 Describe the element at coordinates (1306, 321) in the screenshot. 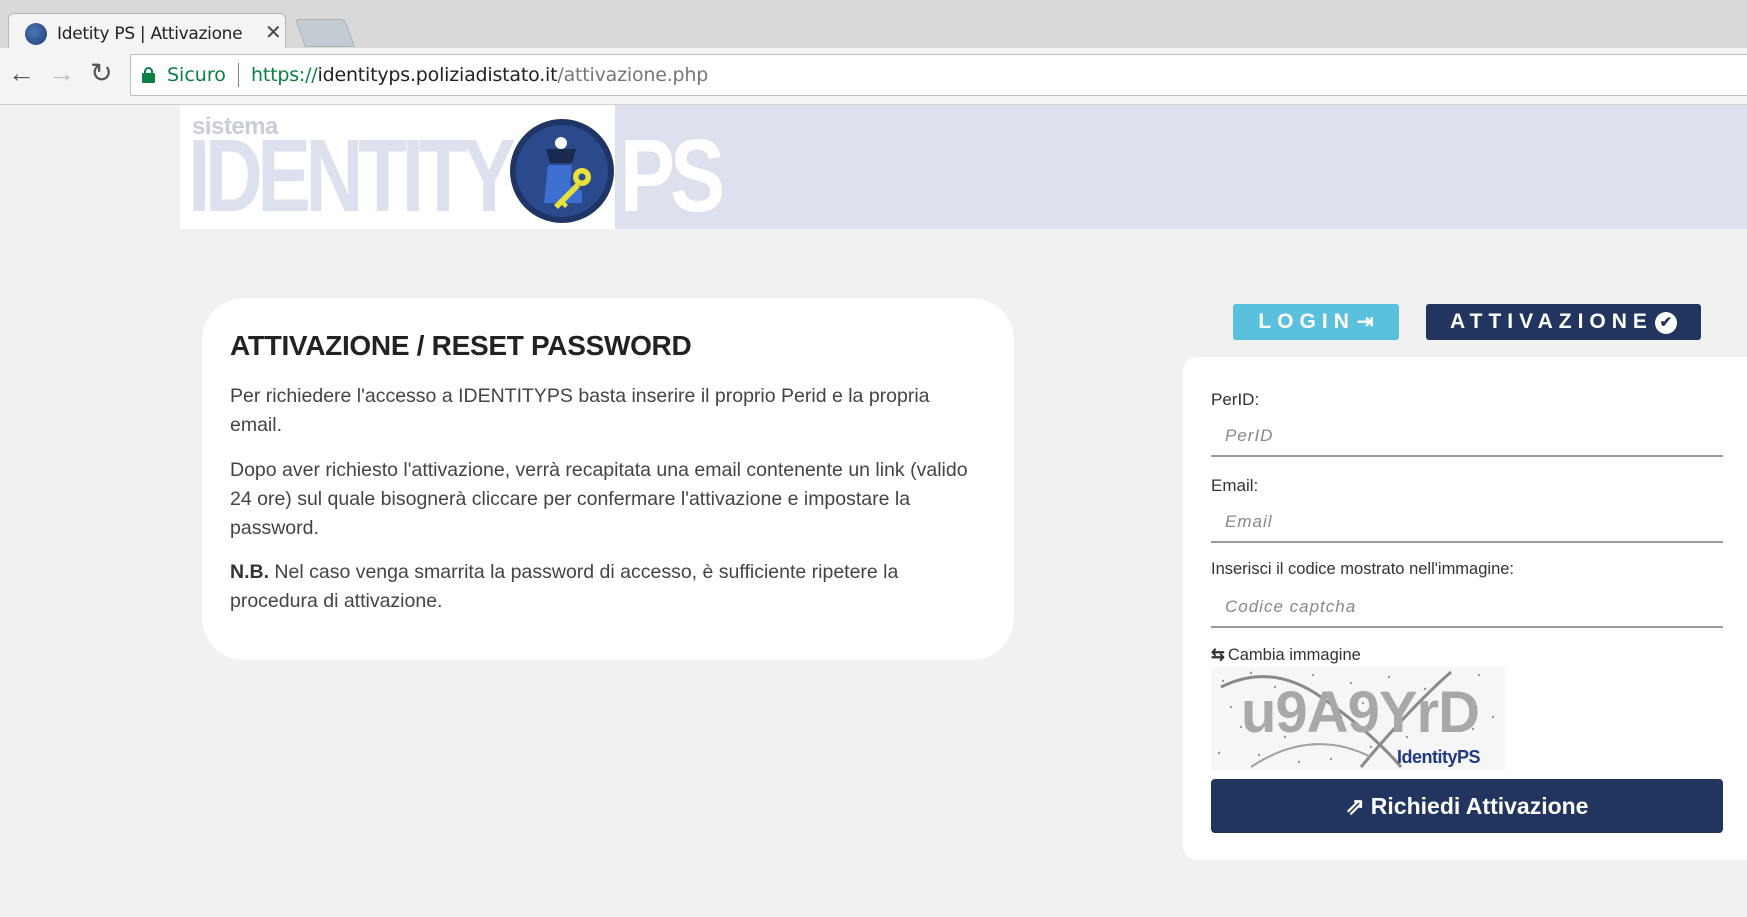

I see `login-label: LOGIN` at that location.